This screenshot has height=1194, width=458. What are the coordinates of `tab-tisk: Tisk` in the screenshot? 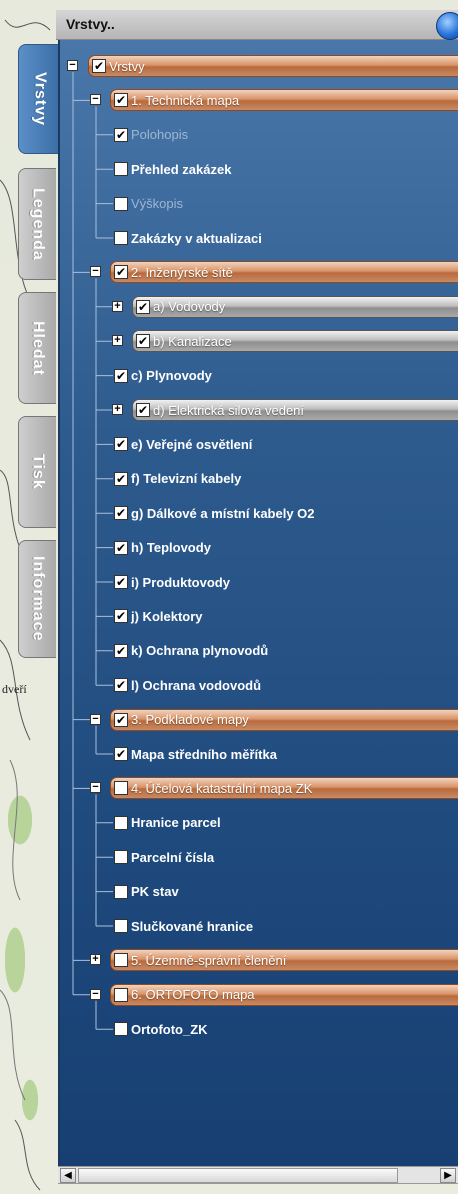 It's located at (37, 472).